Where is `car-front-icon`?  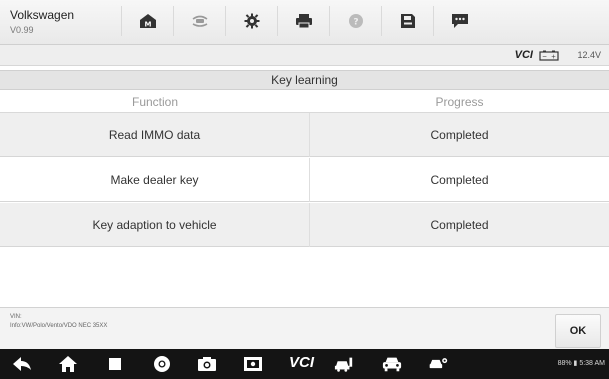
car-front-icon is located at coordinates (392, 364).